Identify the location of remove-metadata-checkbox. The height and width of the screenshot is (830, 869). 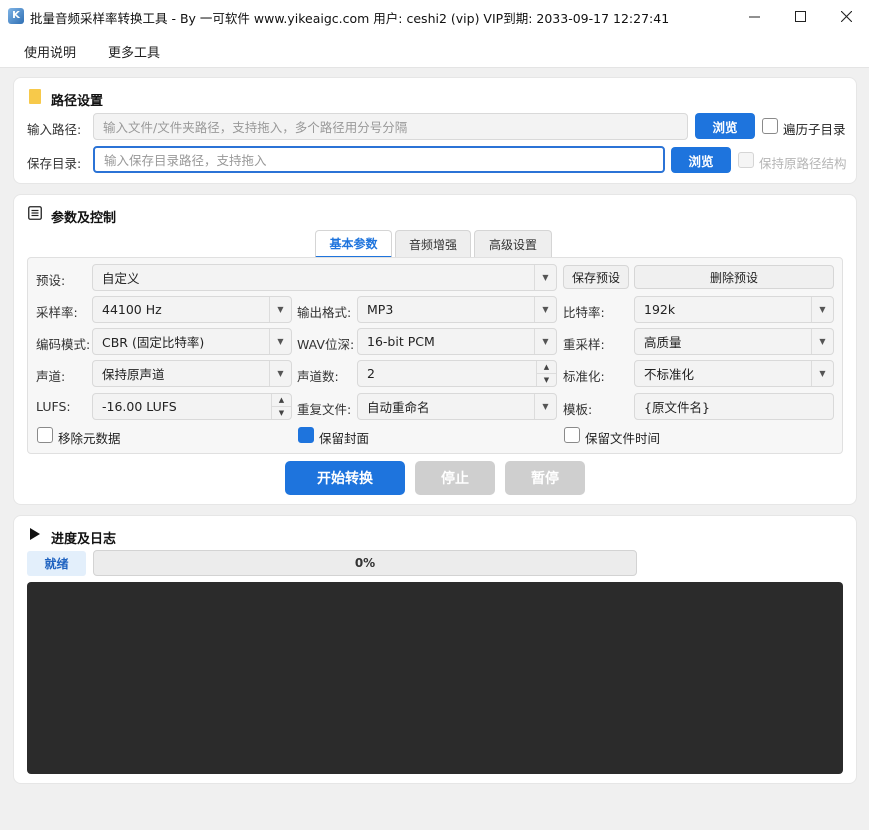
(45, 435).